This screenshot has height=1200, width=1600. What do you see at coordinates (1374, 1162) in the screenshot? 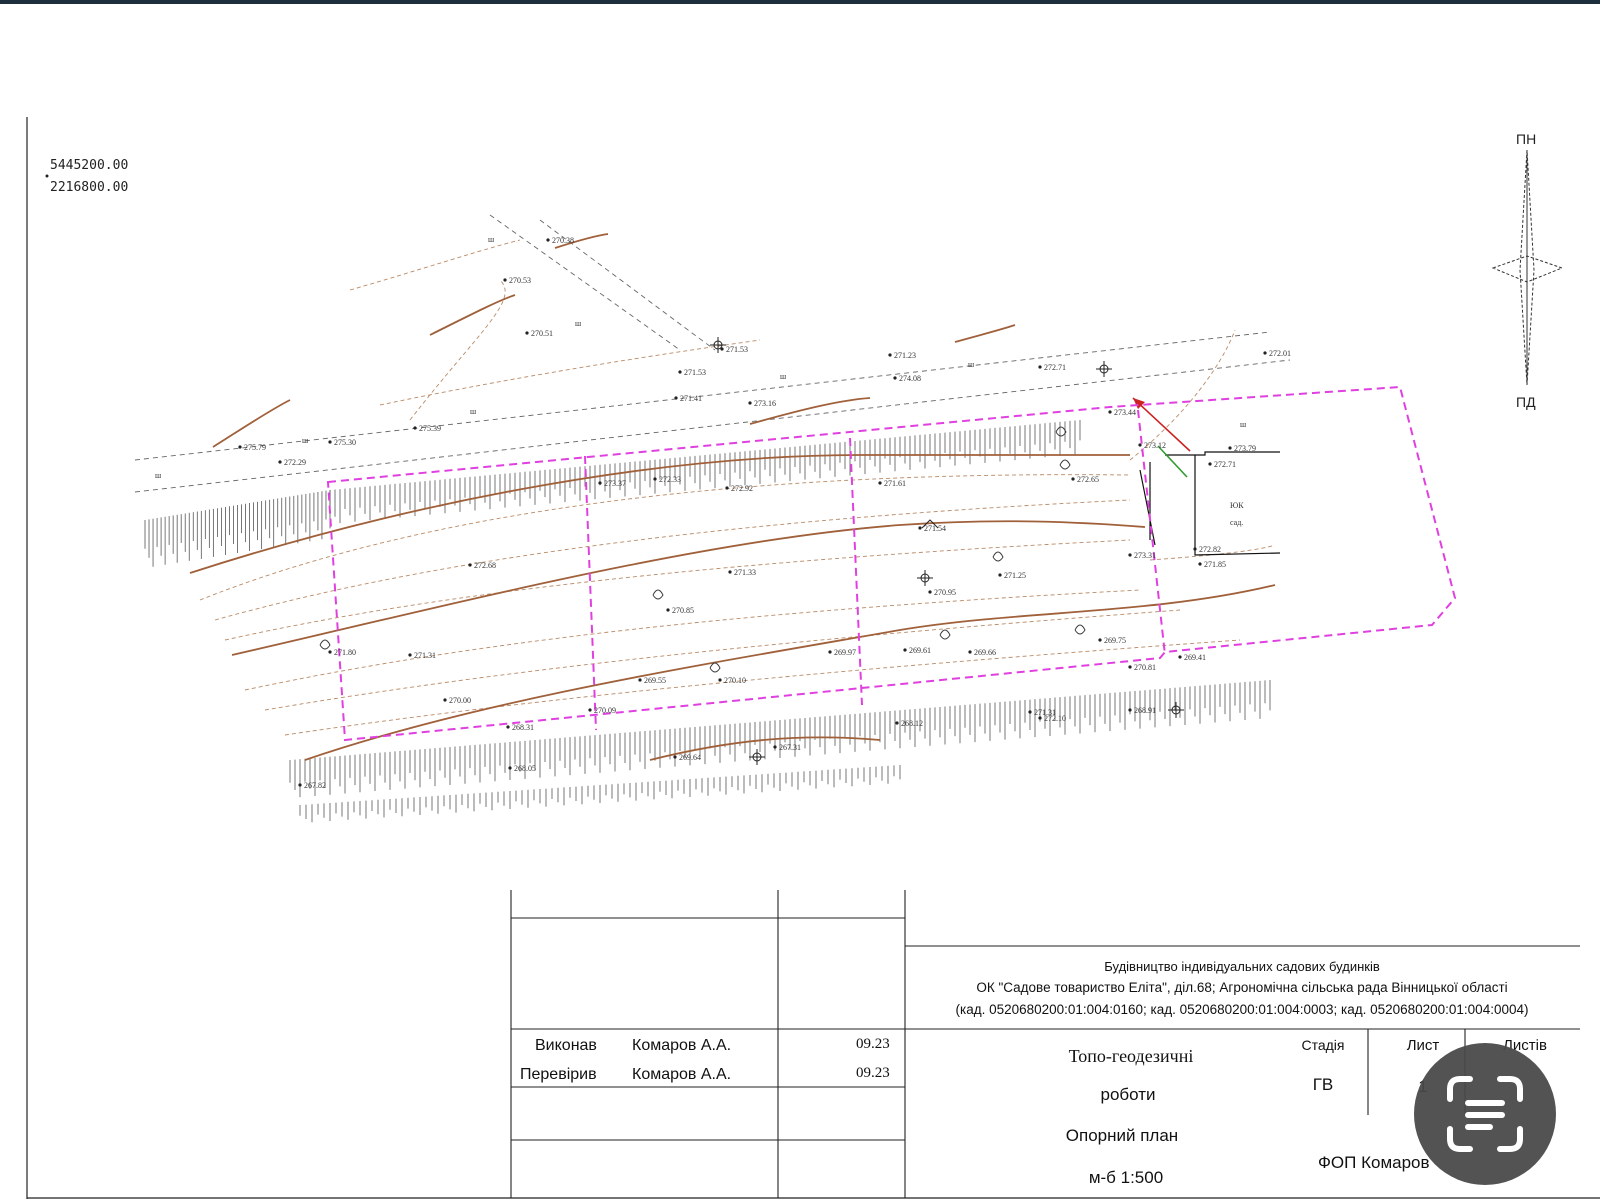
I see `organization: ФОП Комаров` at bounding box center [1374, 1162].